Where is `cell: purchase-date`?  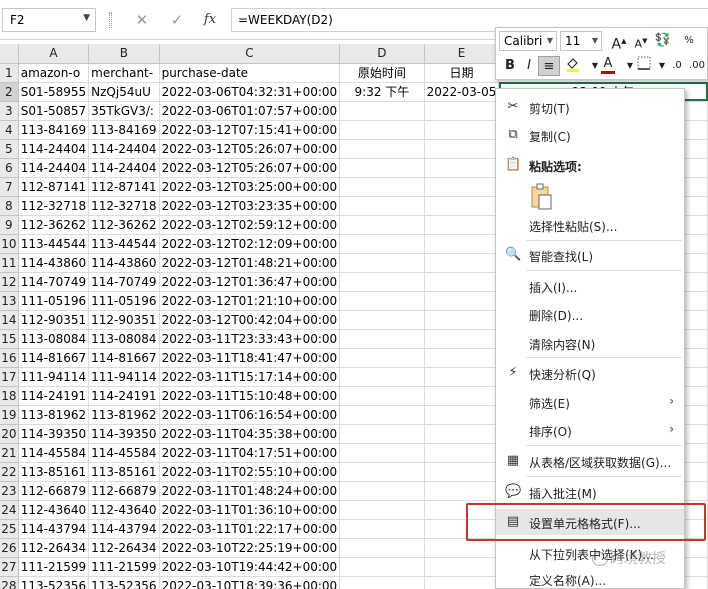 cell: purchase-date is located at coordinates (250, 73).